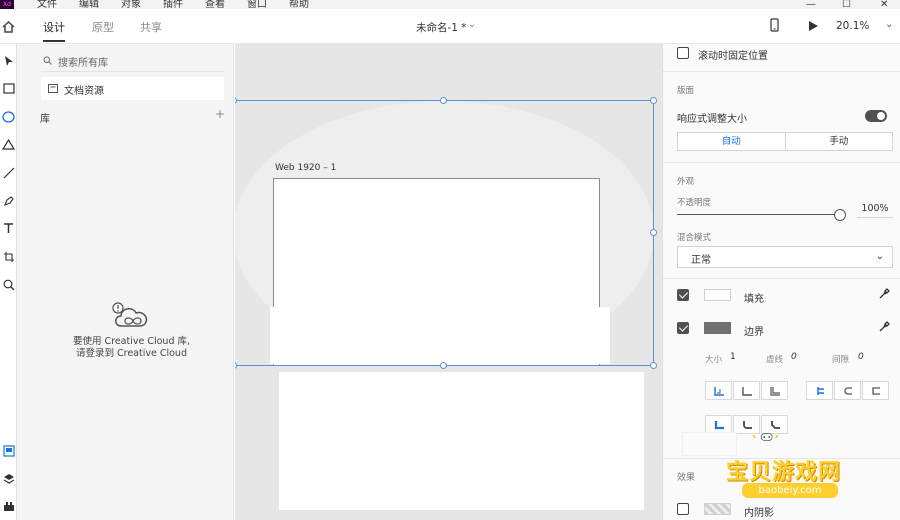  I want to click on gap-label: 间隙, so click(841, 360).